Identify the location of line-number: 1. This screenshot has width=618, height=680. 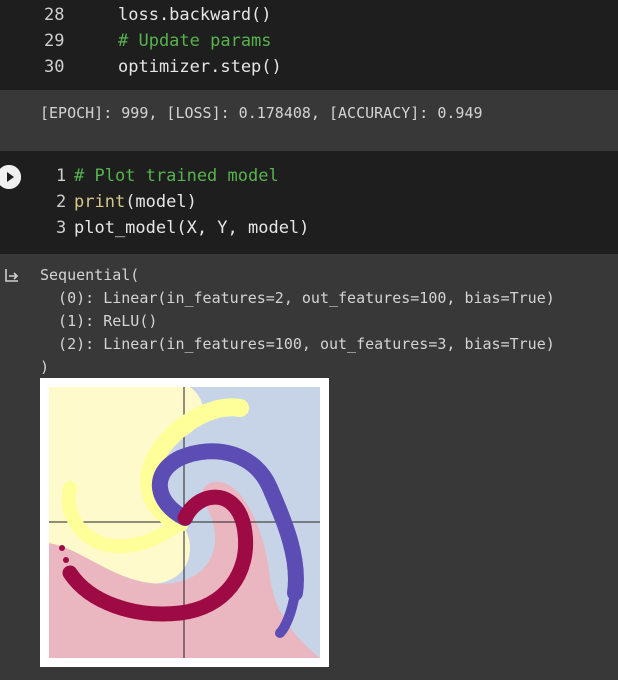
(61, 176).